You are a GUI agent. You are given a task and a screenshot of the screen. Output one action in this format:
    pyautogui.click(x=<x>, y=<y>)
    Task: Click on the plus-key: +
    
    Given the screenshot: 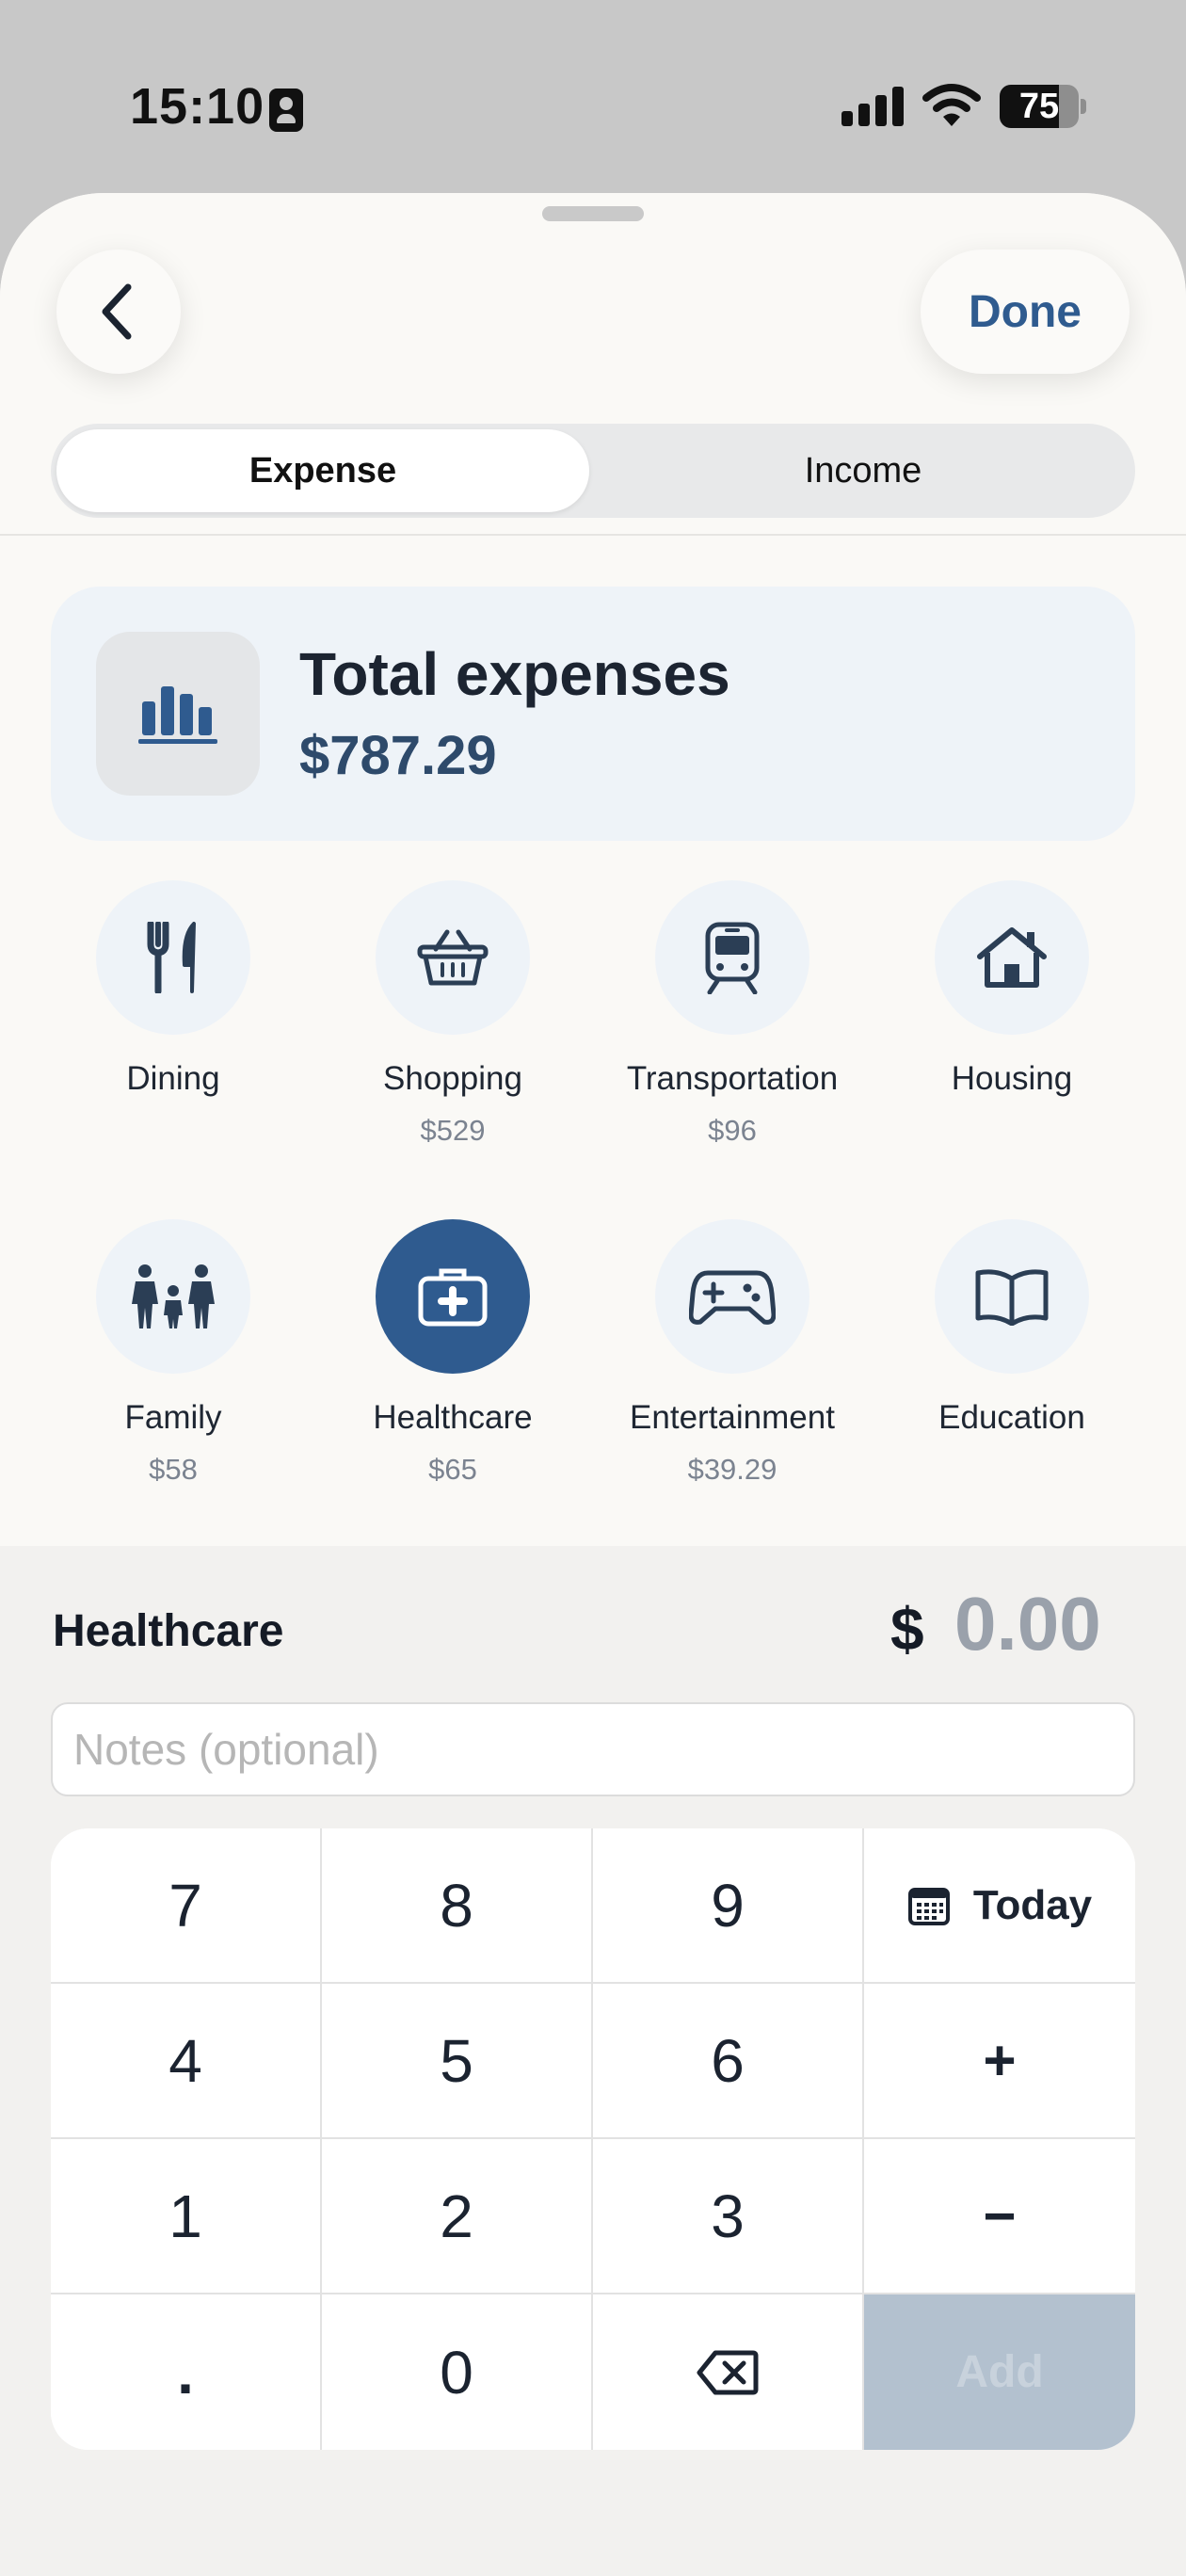 What is the action you would take?
    pyautogui.click(x=1000, y=2061)
    